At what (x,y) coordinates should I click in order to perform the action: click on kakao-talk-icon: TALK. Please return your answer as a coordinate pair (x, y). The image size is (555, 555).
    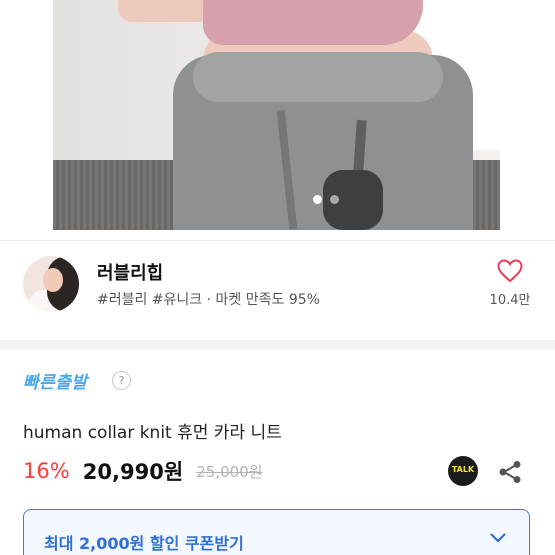
    Looking at the image, I should click on (463, 471).